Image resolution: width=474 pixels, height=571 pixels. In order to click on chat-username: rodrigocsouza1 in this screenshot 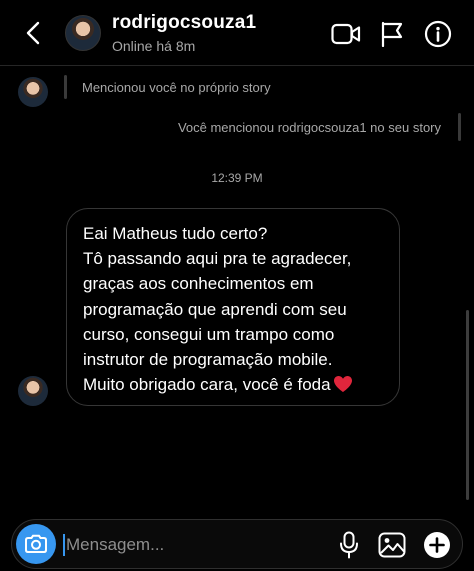, I will do `click(184, 23)`.